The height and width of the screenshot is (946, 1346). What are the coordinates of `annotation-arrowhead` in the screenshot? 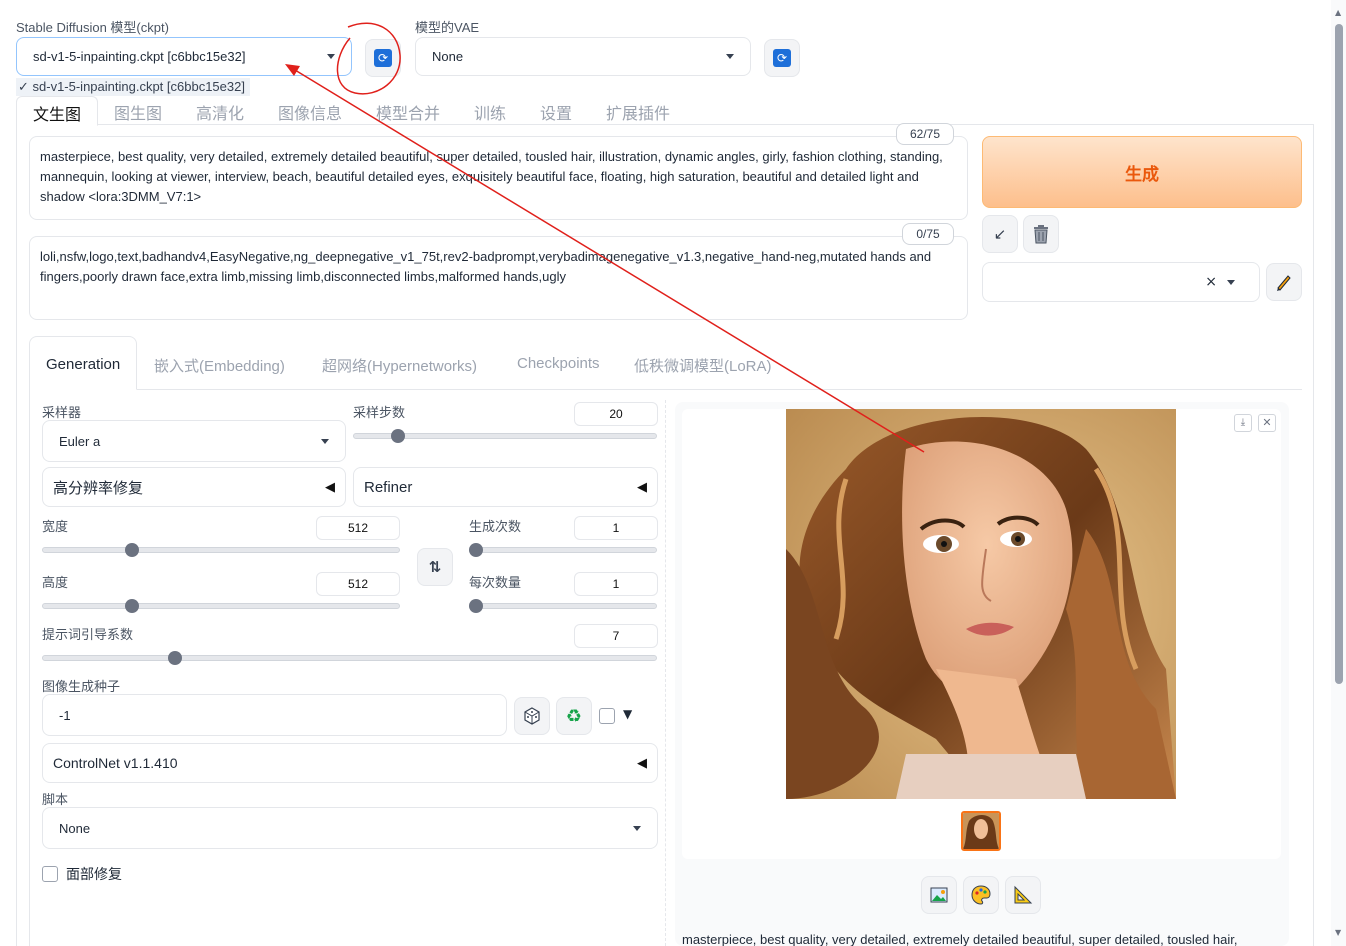 It's located at (292, 70).